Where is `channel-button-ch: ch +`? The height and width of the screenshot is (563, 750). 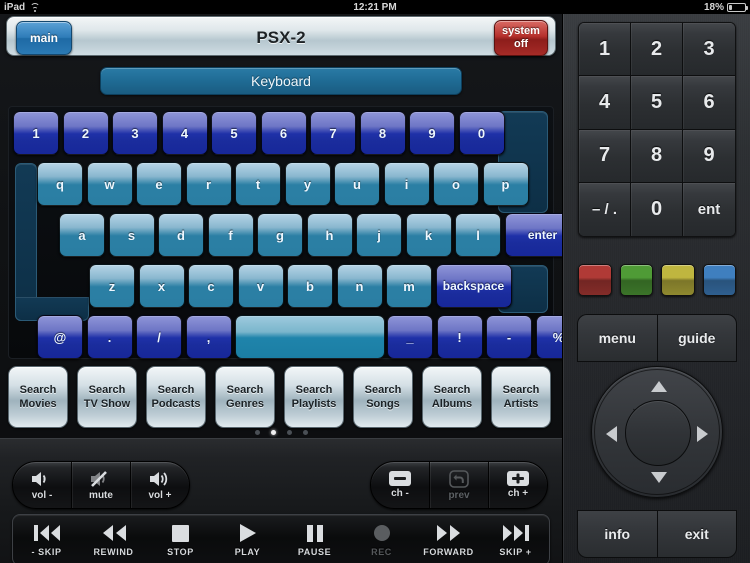
channel-button-ch: ch + is located at coordinates (518, 485).